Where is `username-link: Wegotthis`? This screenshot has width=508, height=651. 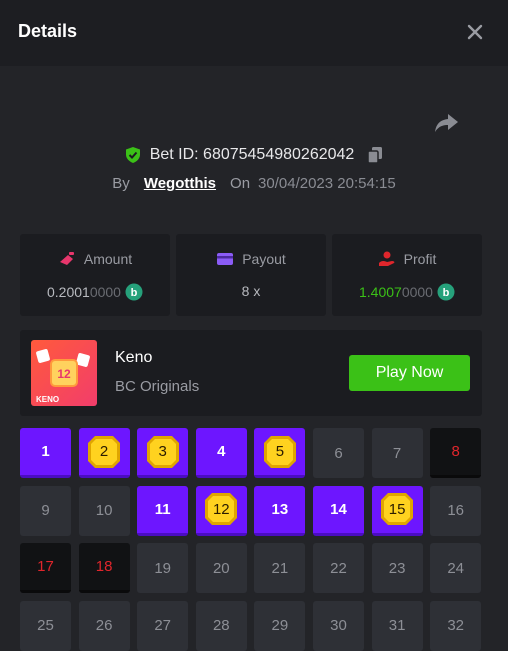
username-link: Wegotthis is located at coordinates (180, 183).